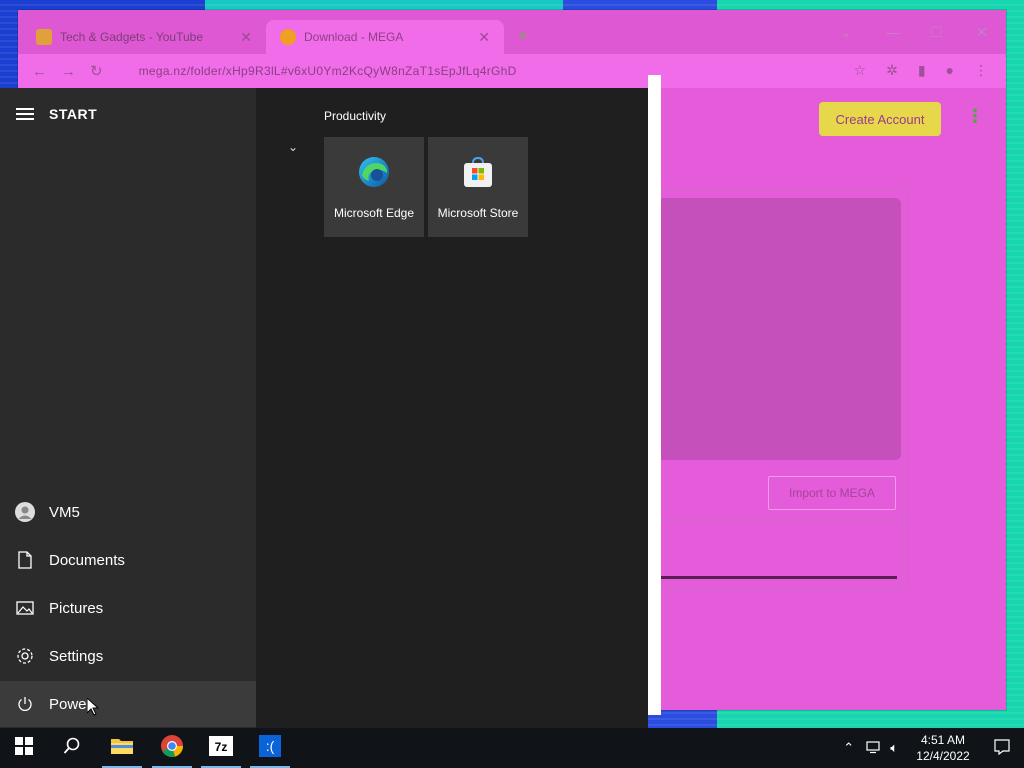 The height and width of the screenshot is (768, 1024). Describe the element at coordinates (892, 70) in the screenshot. I see `extension-icon: ✲` at that location.